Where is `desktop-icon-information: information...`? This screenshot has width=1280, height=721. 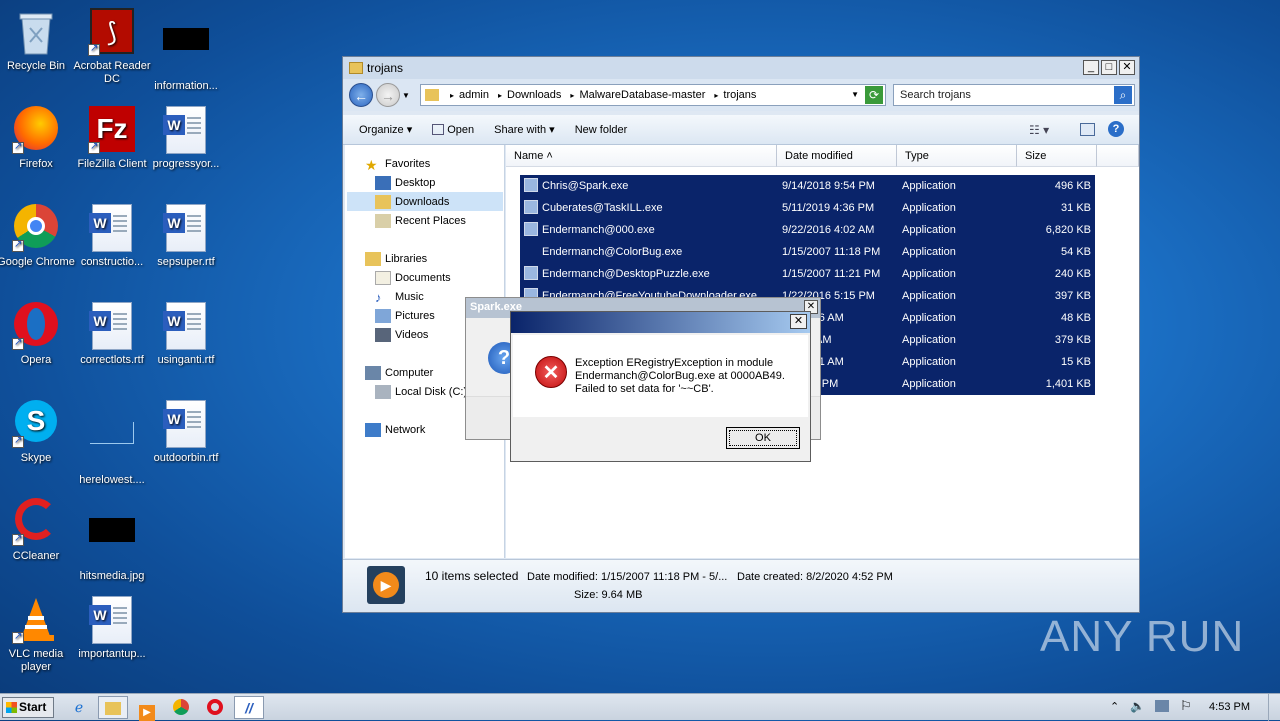
desktop-icon-information: information... is located at coordinates (186, 50).